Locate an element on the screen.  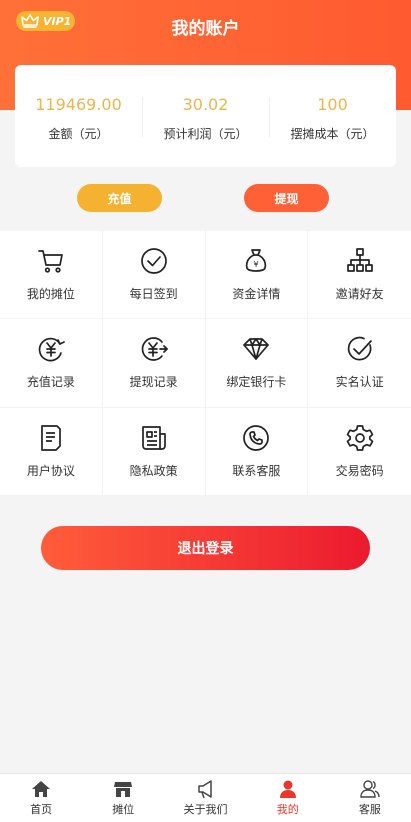
stat-label: 预计利润（元） is located at coordinates (205, 133).